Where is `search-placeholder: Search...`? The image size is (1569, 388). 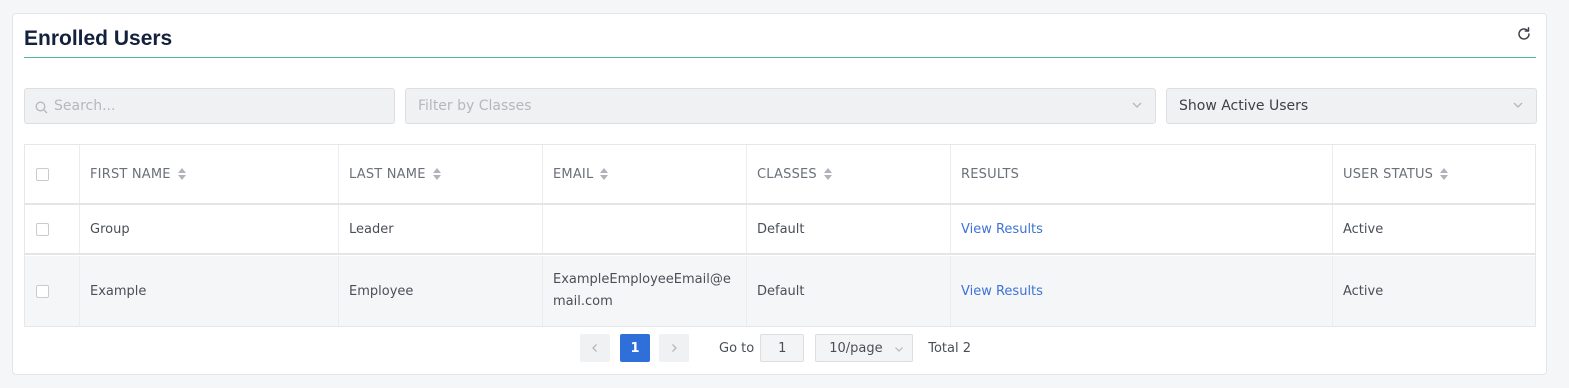
search-placeholder: Search... is located at coordinates (85, 106).